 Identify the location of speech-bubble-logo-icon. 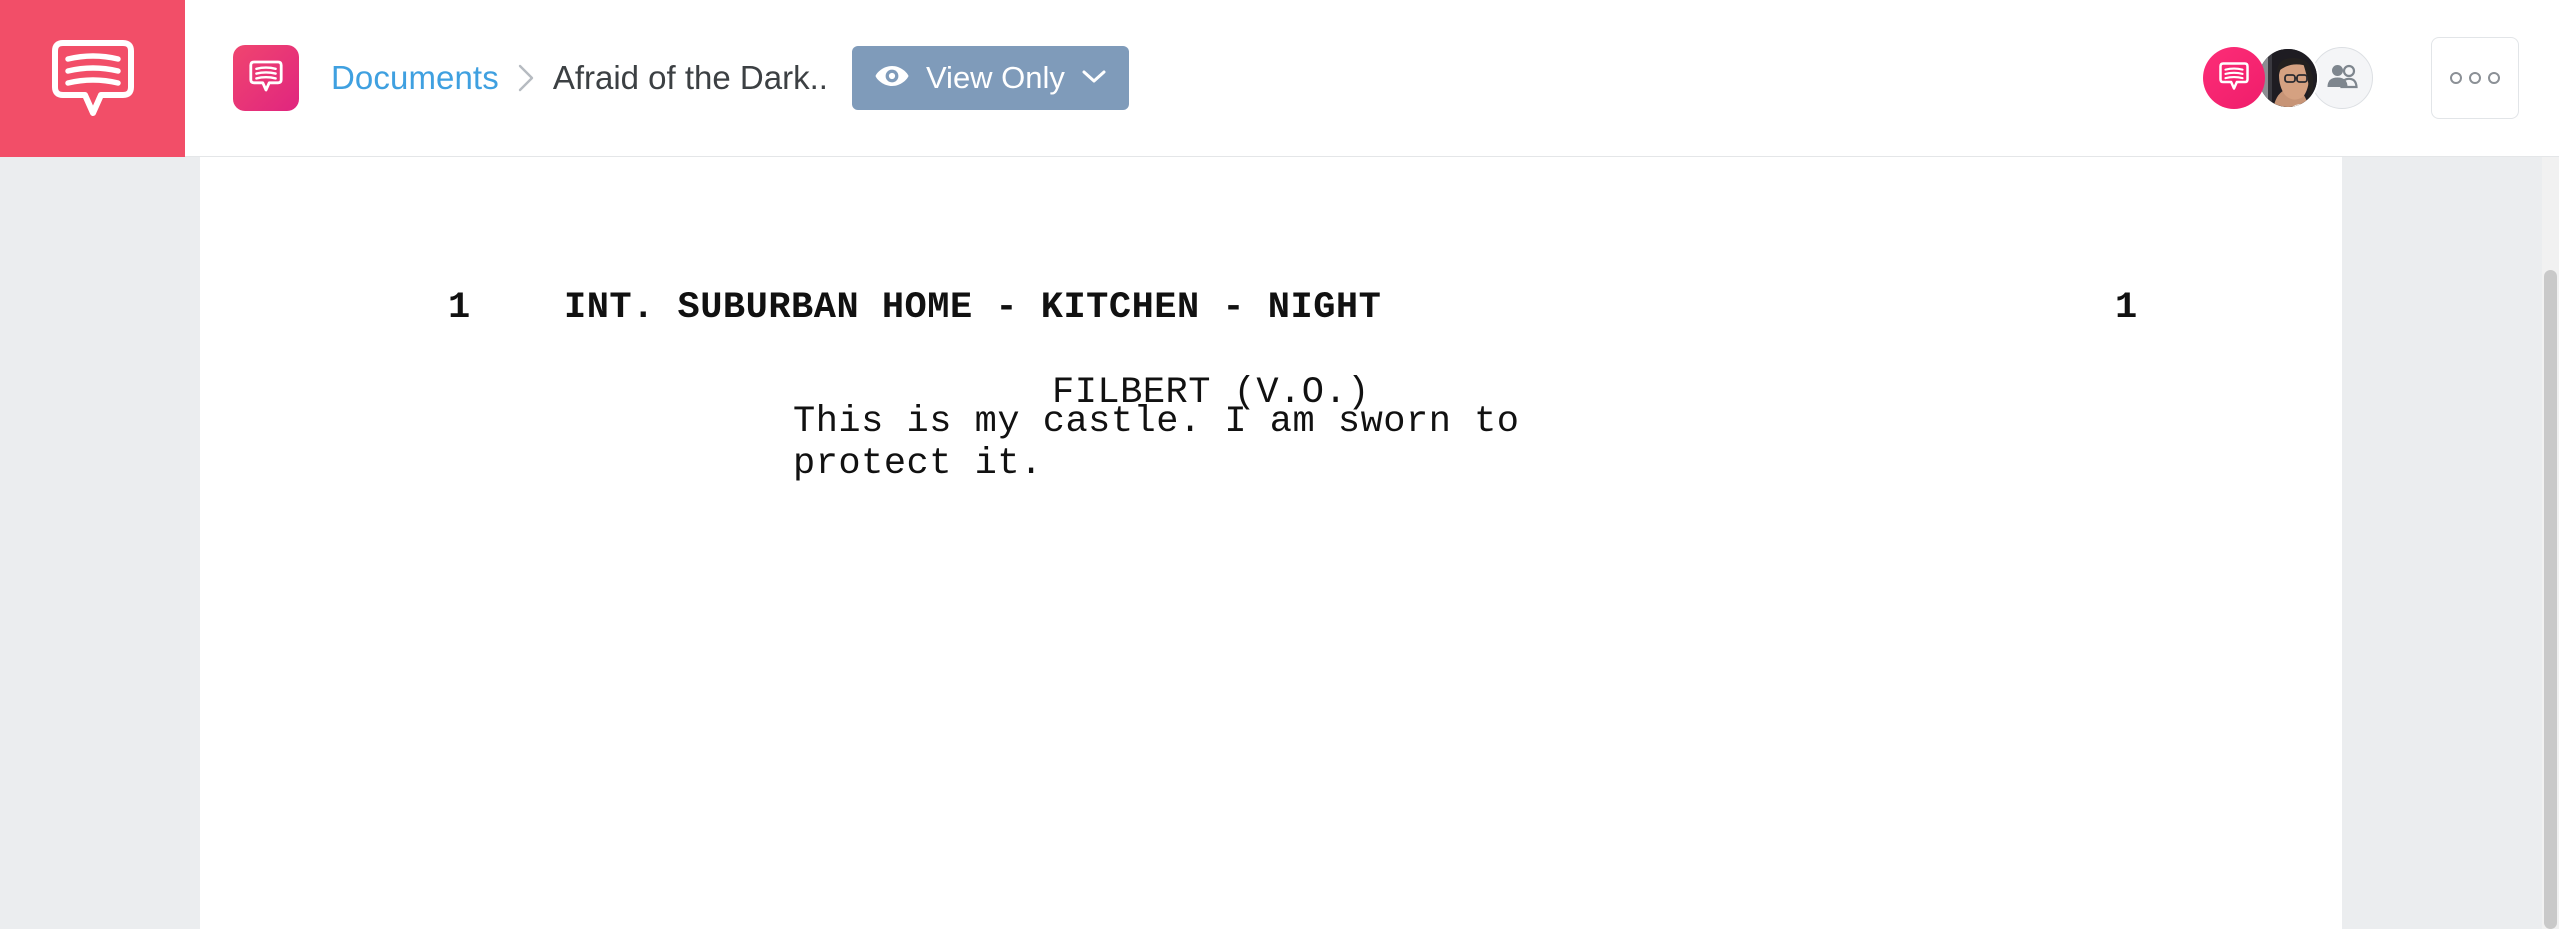
(93, 78).